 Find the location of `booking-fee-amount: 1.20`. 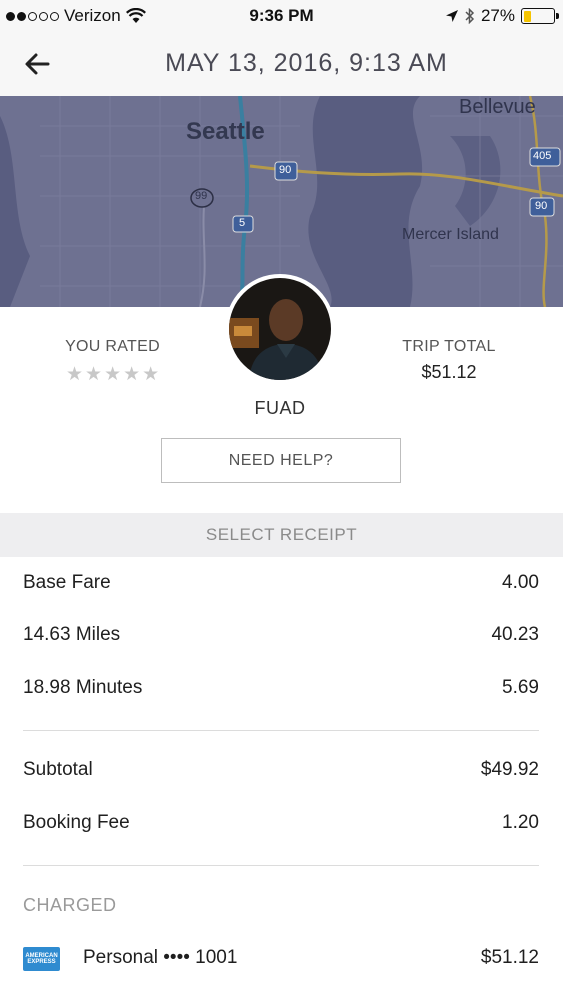

booking-fee-amount: 1.20 is located at coordinates (520, 822).